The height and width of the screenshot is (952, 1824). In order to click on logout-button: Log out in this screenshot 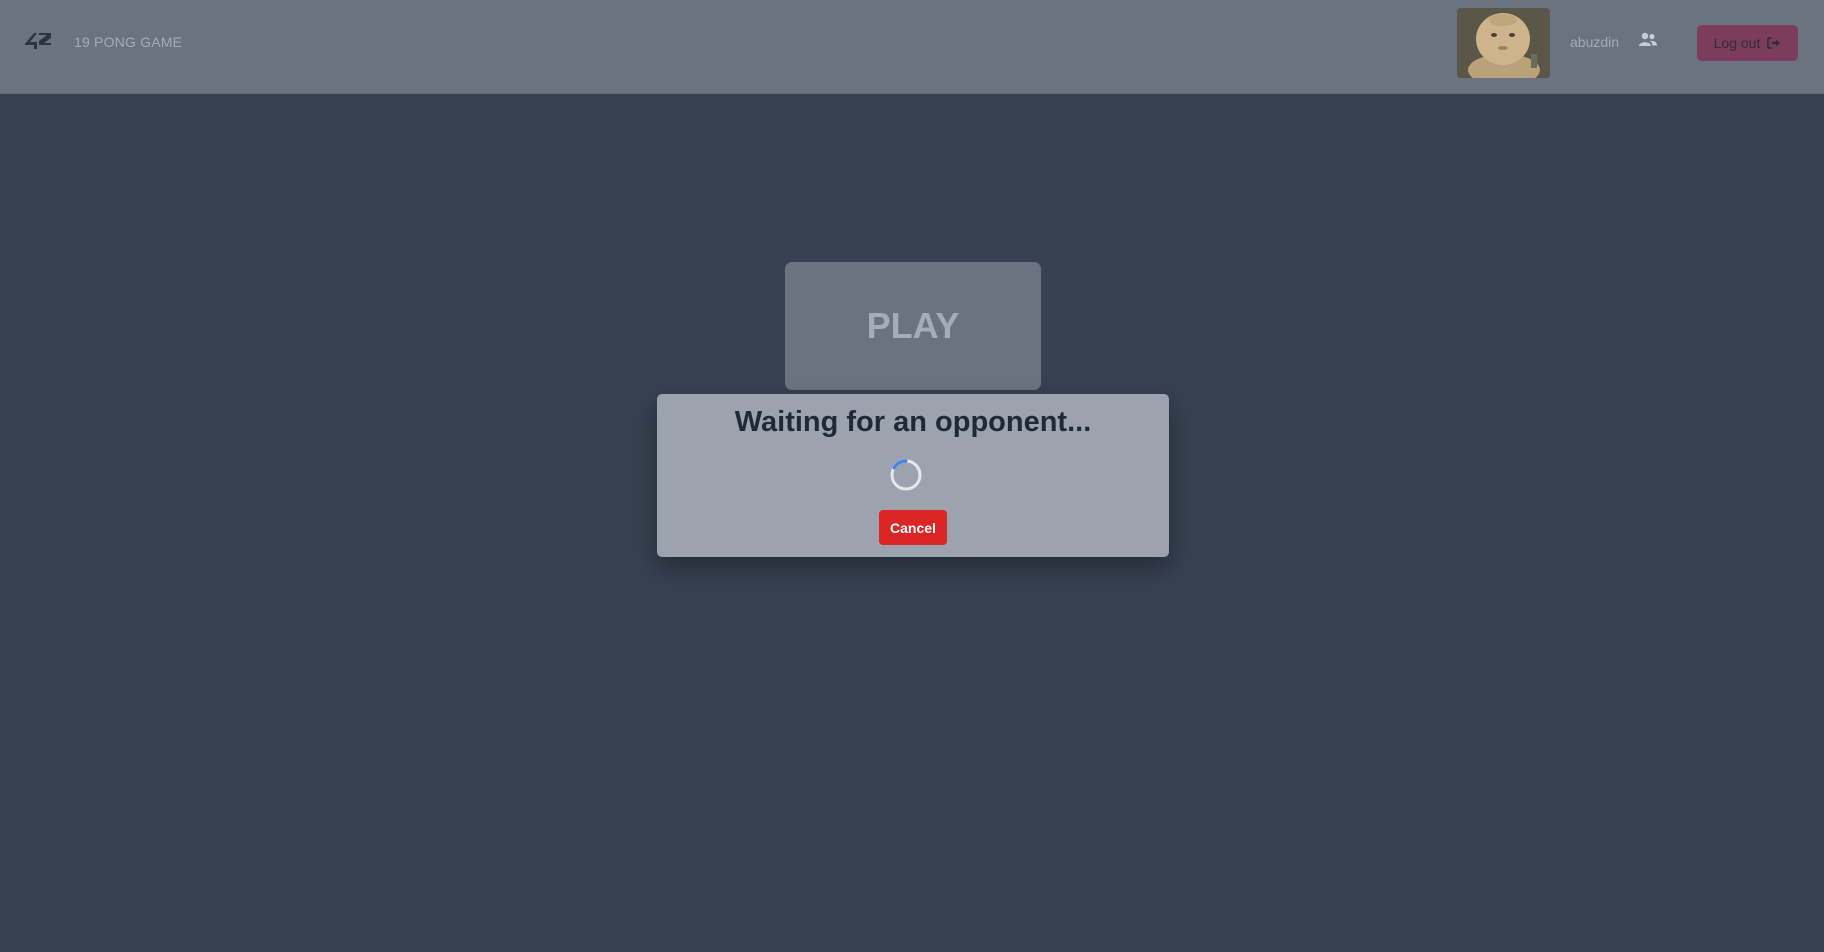, I will do `click(1747, 43)`.